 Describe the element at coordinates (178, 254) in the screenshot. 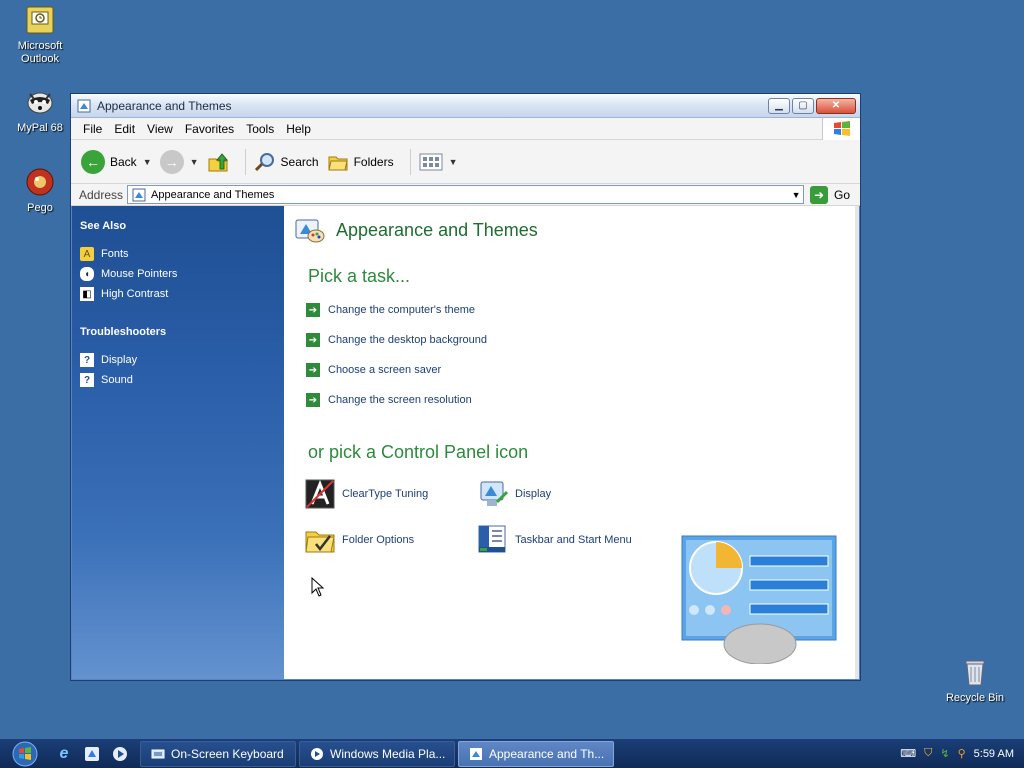

I see `sidebar-item-fonts: A Fonts` at that location.